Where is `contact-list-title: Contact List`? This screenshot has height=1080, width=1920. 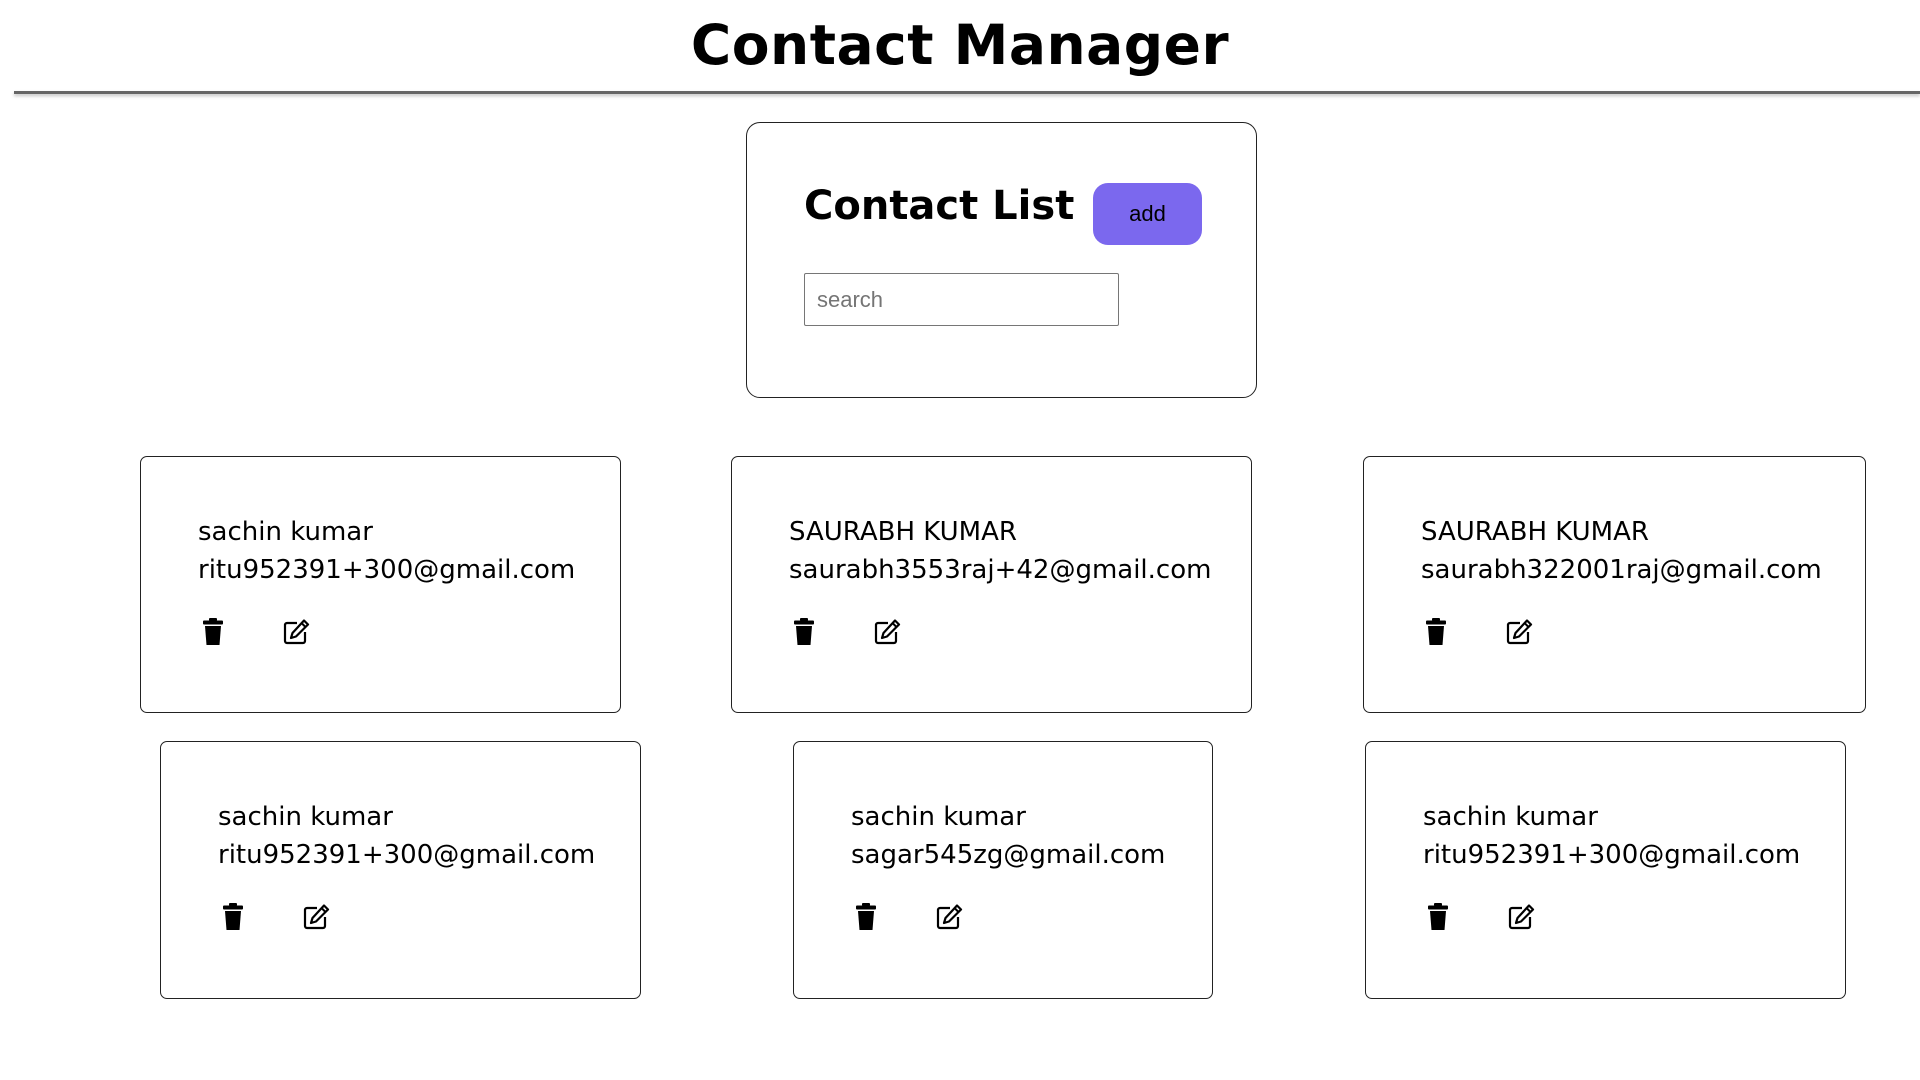
contact-list-title: Contact List is located at coordinates (939, 206).